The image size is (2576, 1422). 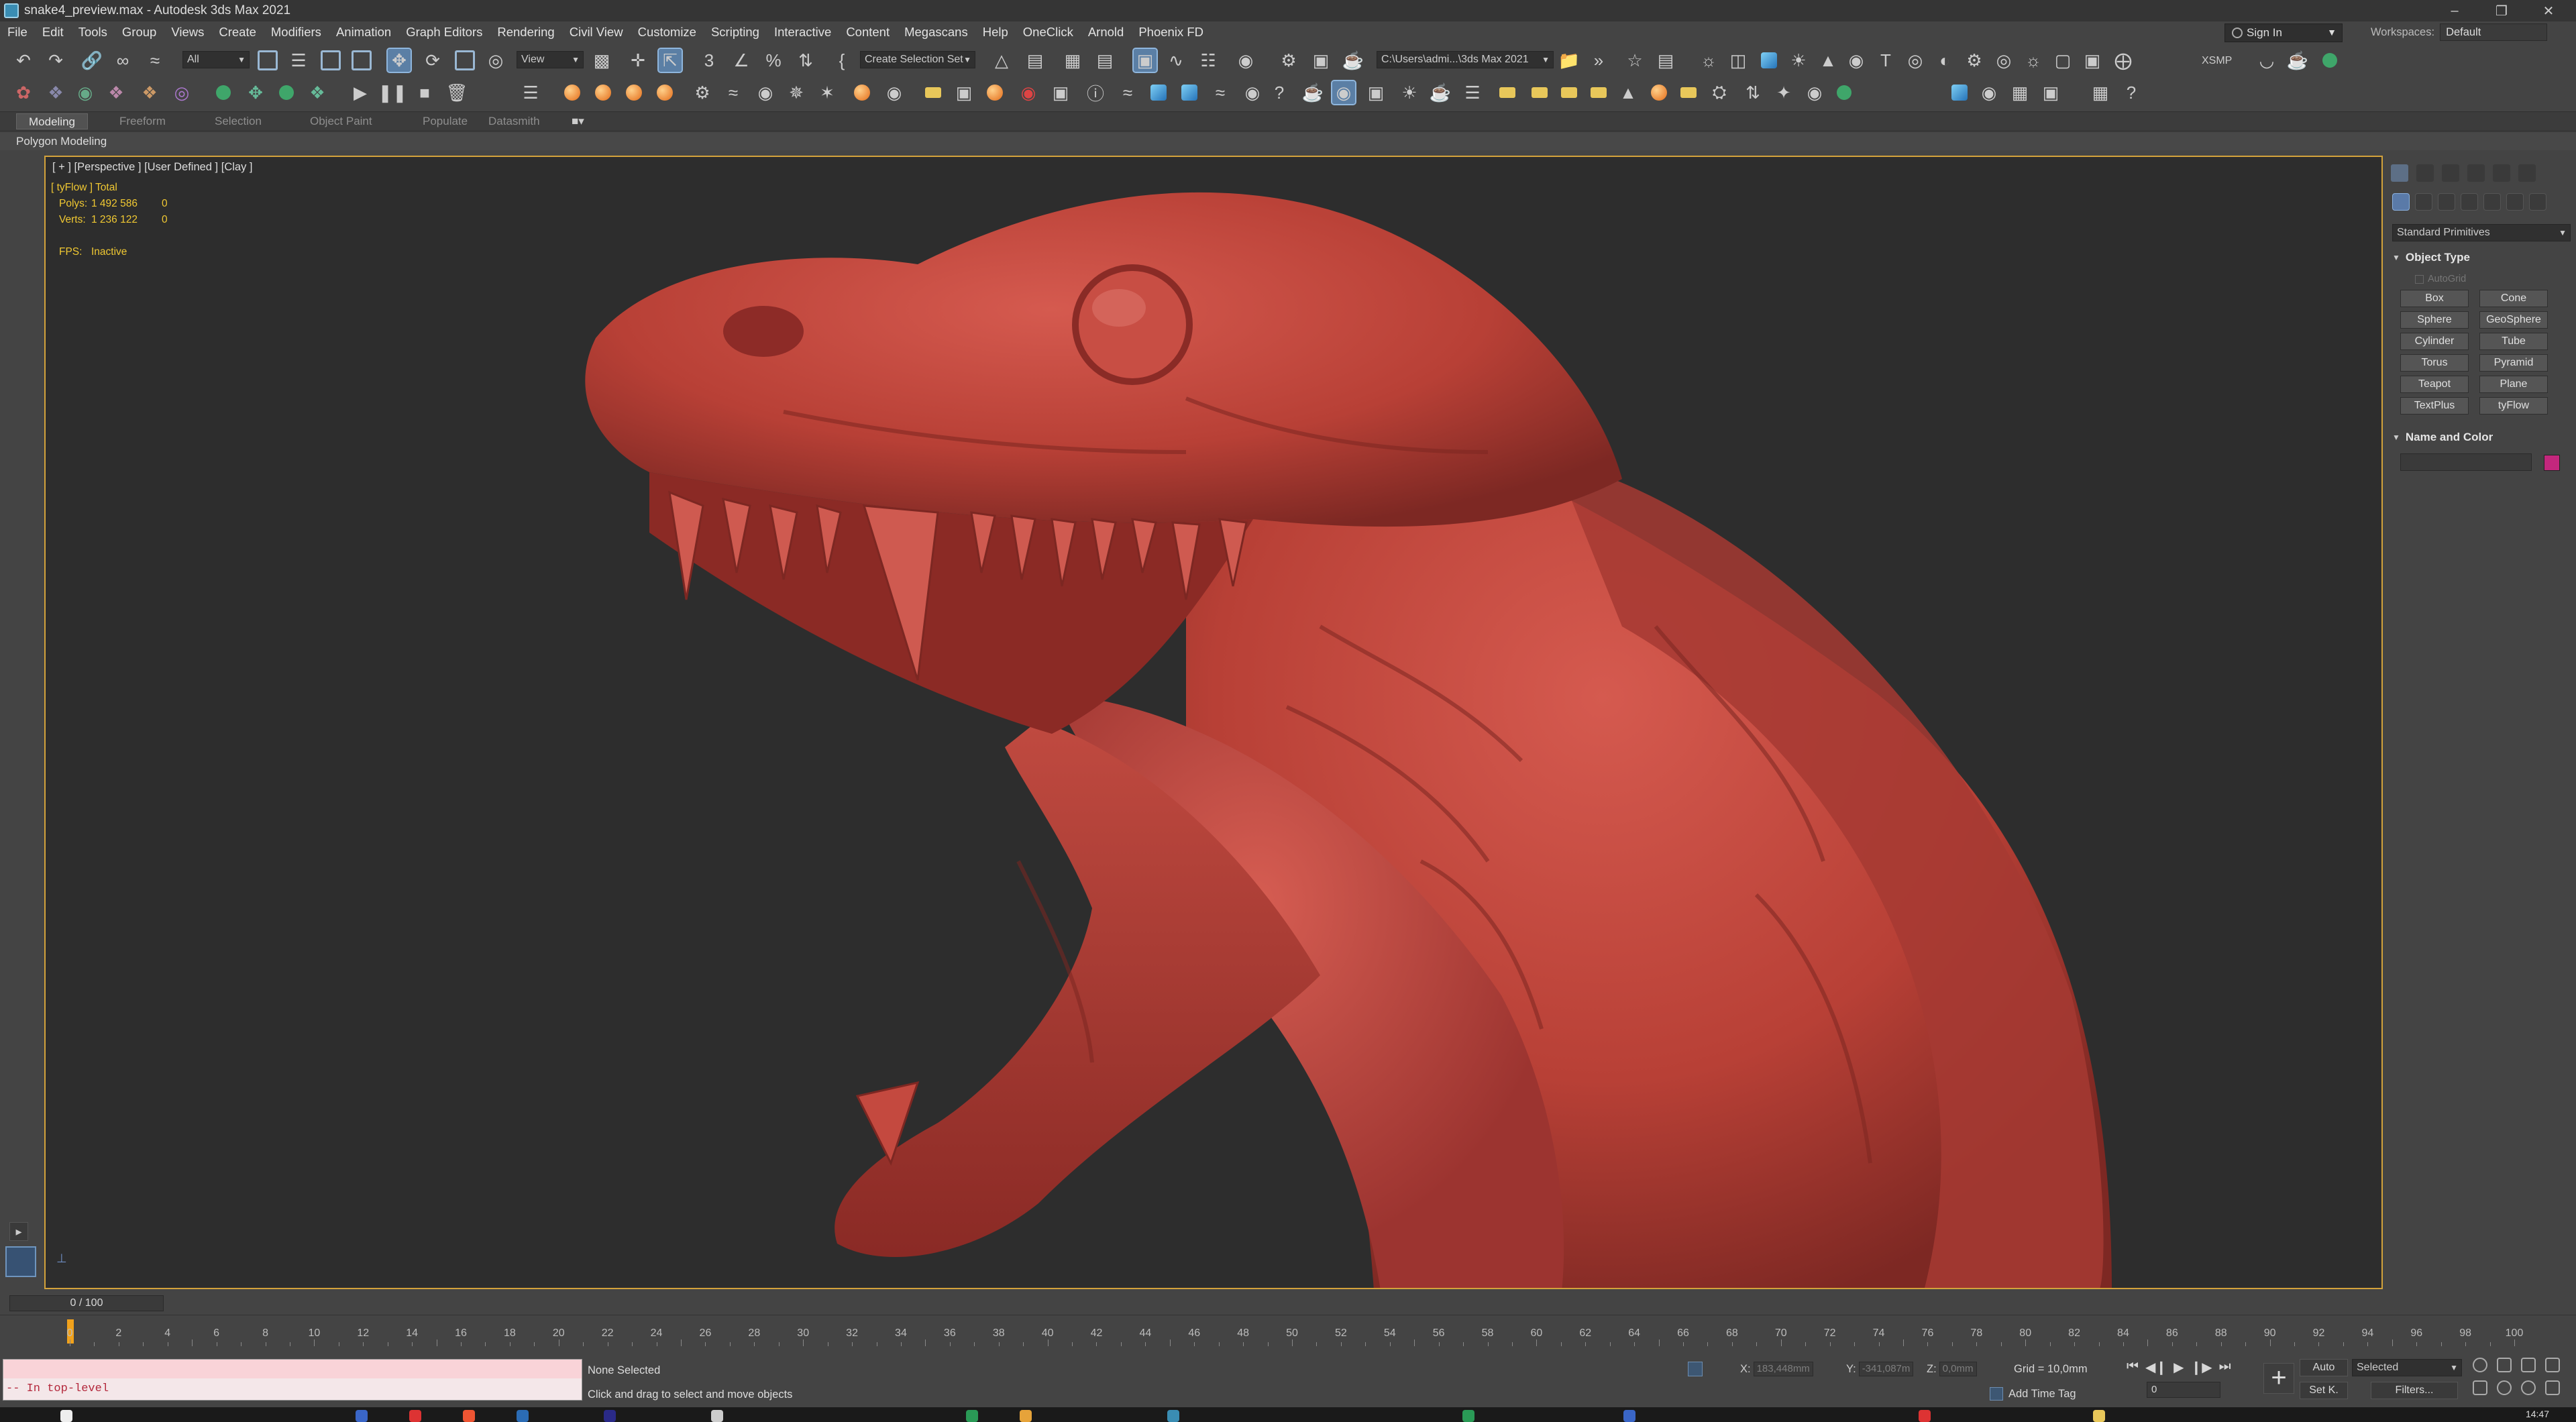 I want to click on phoenix-source-icon: ◉, so click(x=765, y=93).